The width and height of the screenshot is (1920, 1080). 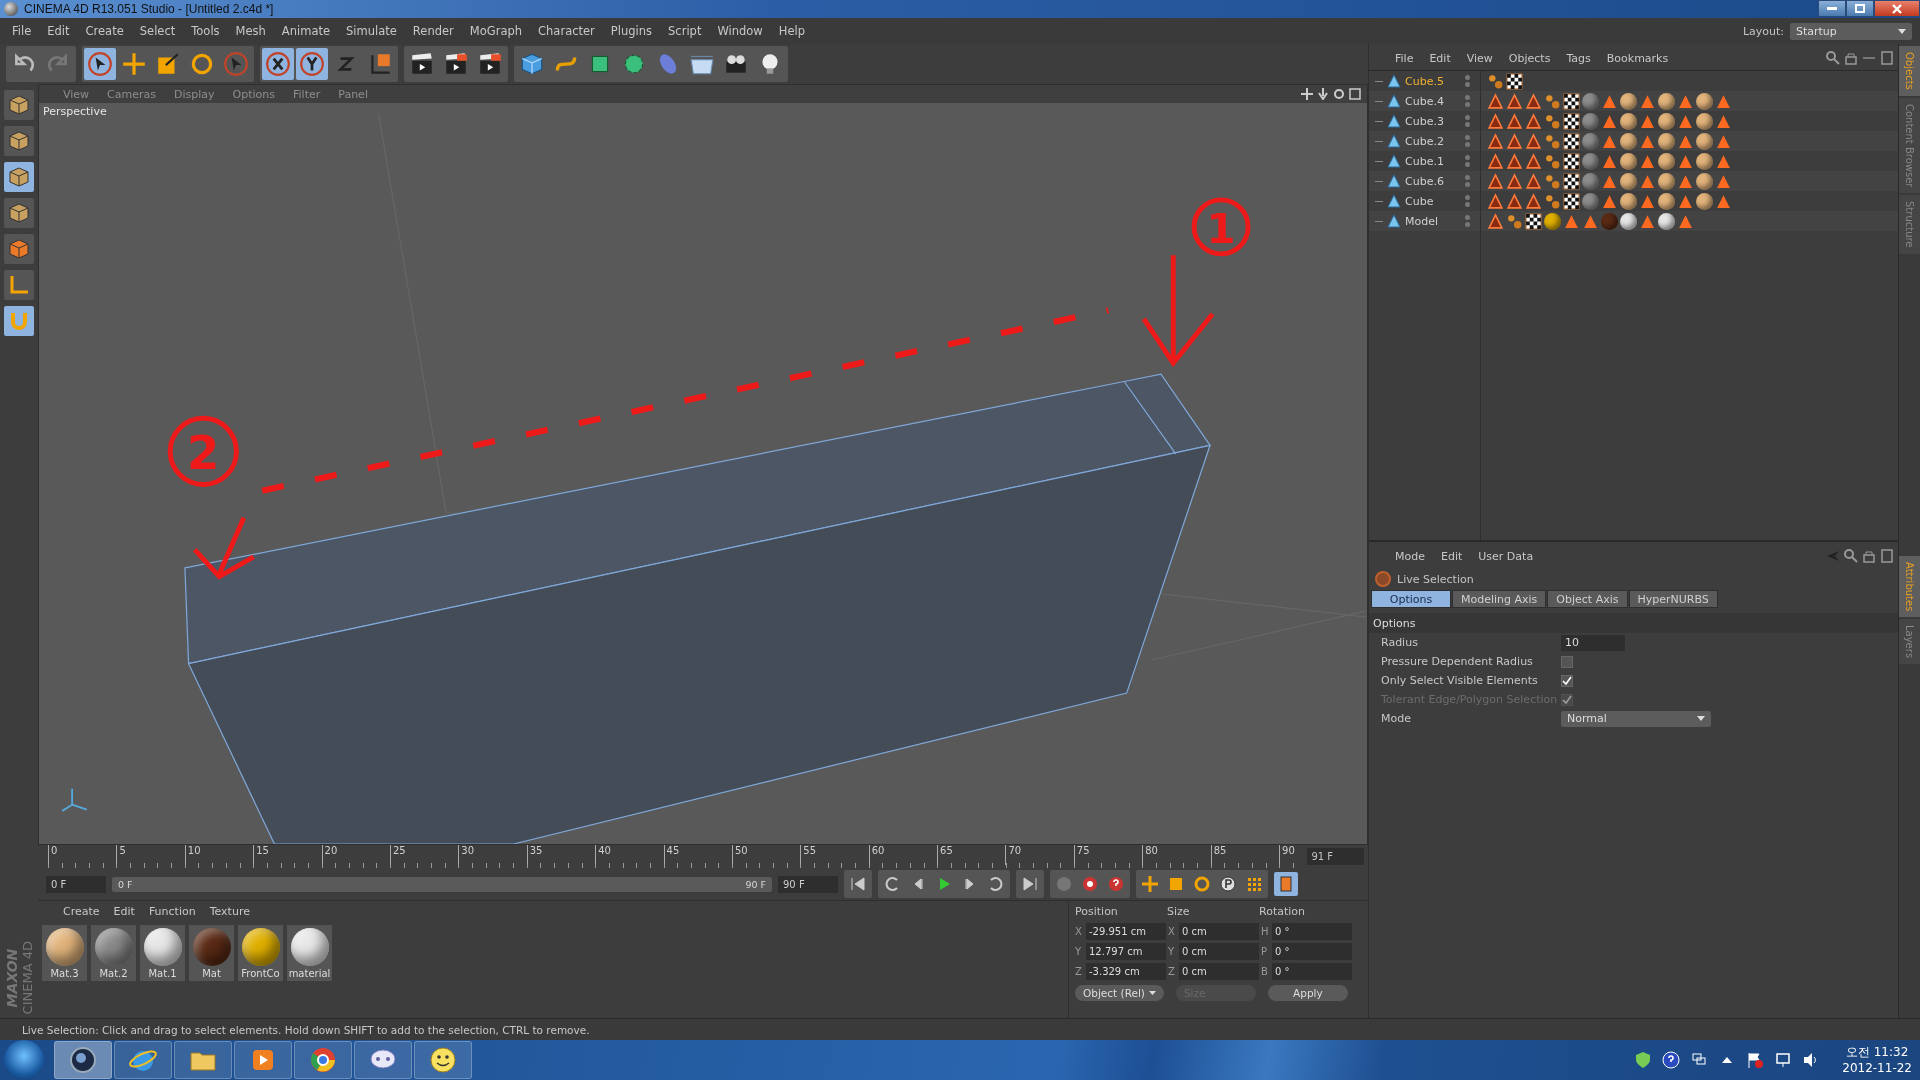 I want to click on lock-icon, so click(x=1851, y=58).